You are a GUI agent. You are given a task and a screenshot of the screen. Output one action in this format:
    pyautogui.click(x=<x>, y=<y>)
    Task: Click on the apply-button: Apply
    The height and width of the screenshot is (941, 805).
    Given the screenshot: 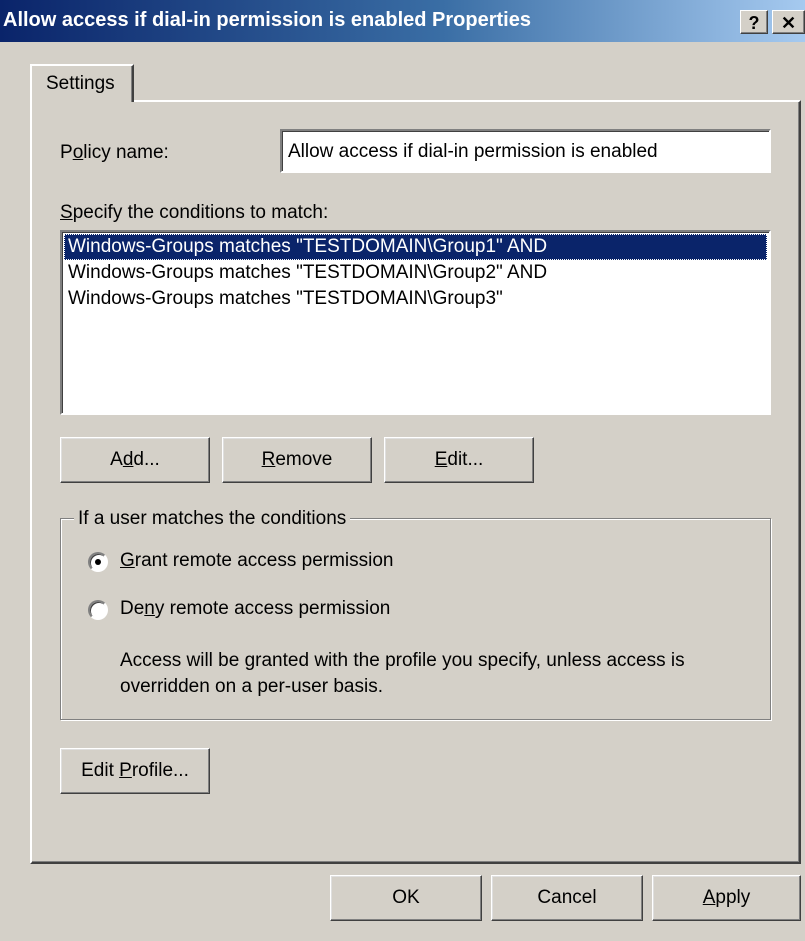 What is the action you would take?
    pyautogui.click(x=726, y=898)
    